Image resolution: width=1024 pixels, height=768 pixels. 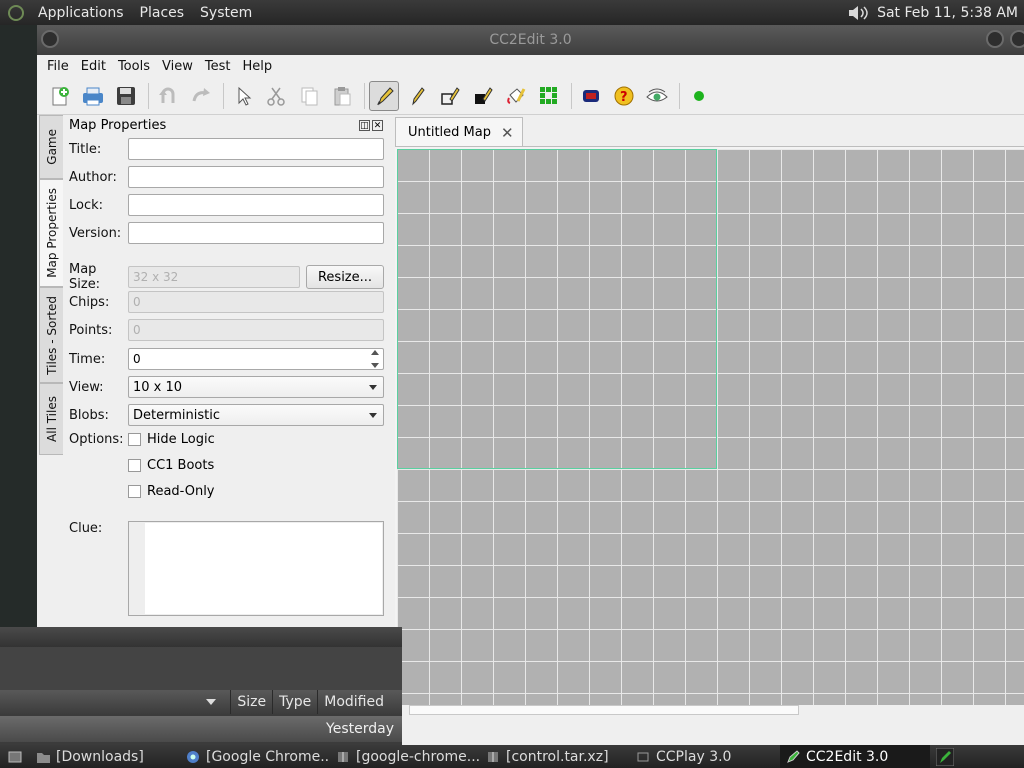 I want to click on view-row: View: 10 x 10, so click(x=226, y=387).